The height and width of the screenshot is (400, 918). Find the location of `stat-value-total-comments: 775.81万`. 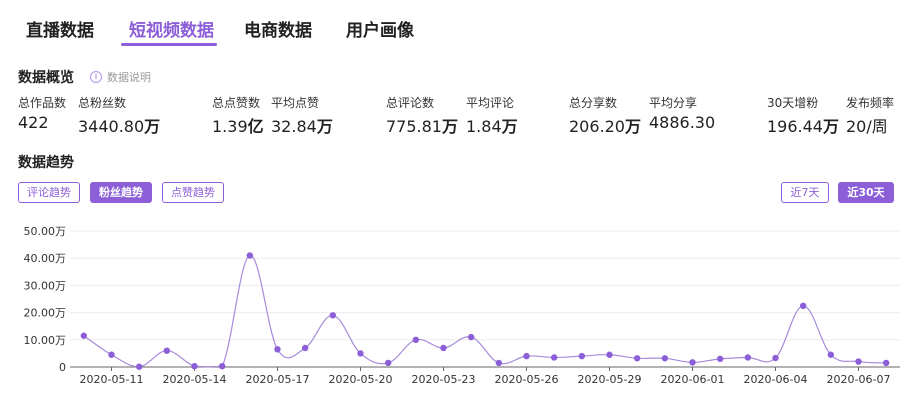

stat-value-total-comments: 775.81万 is located at coordinates (422, 126).